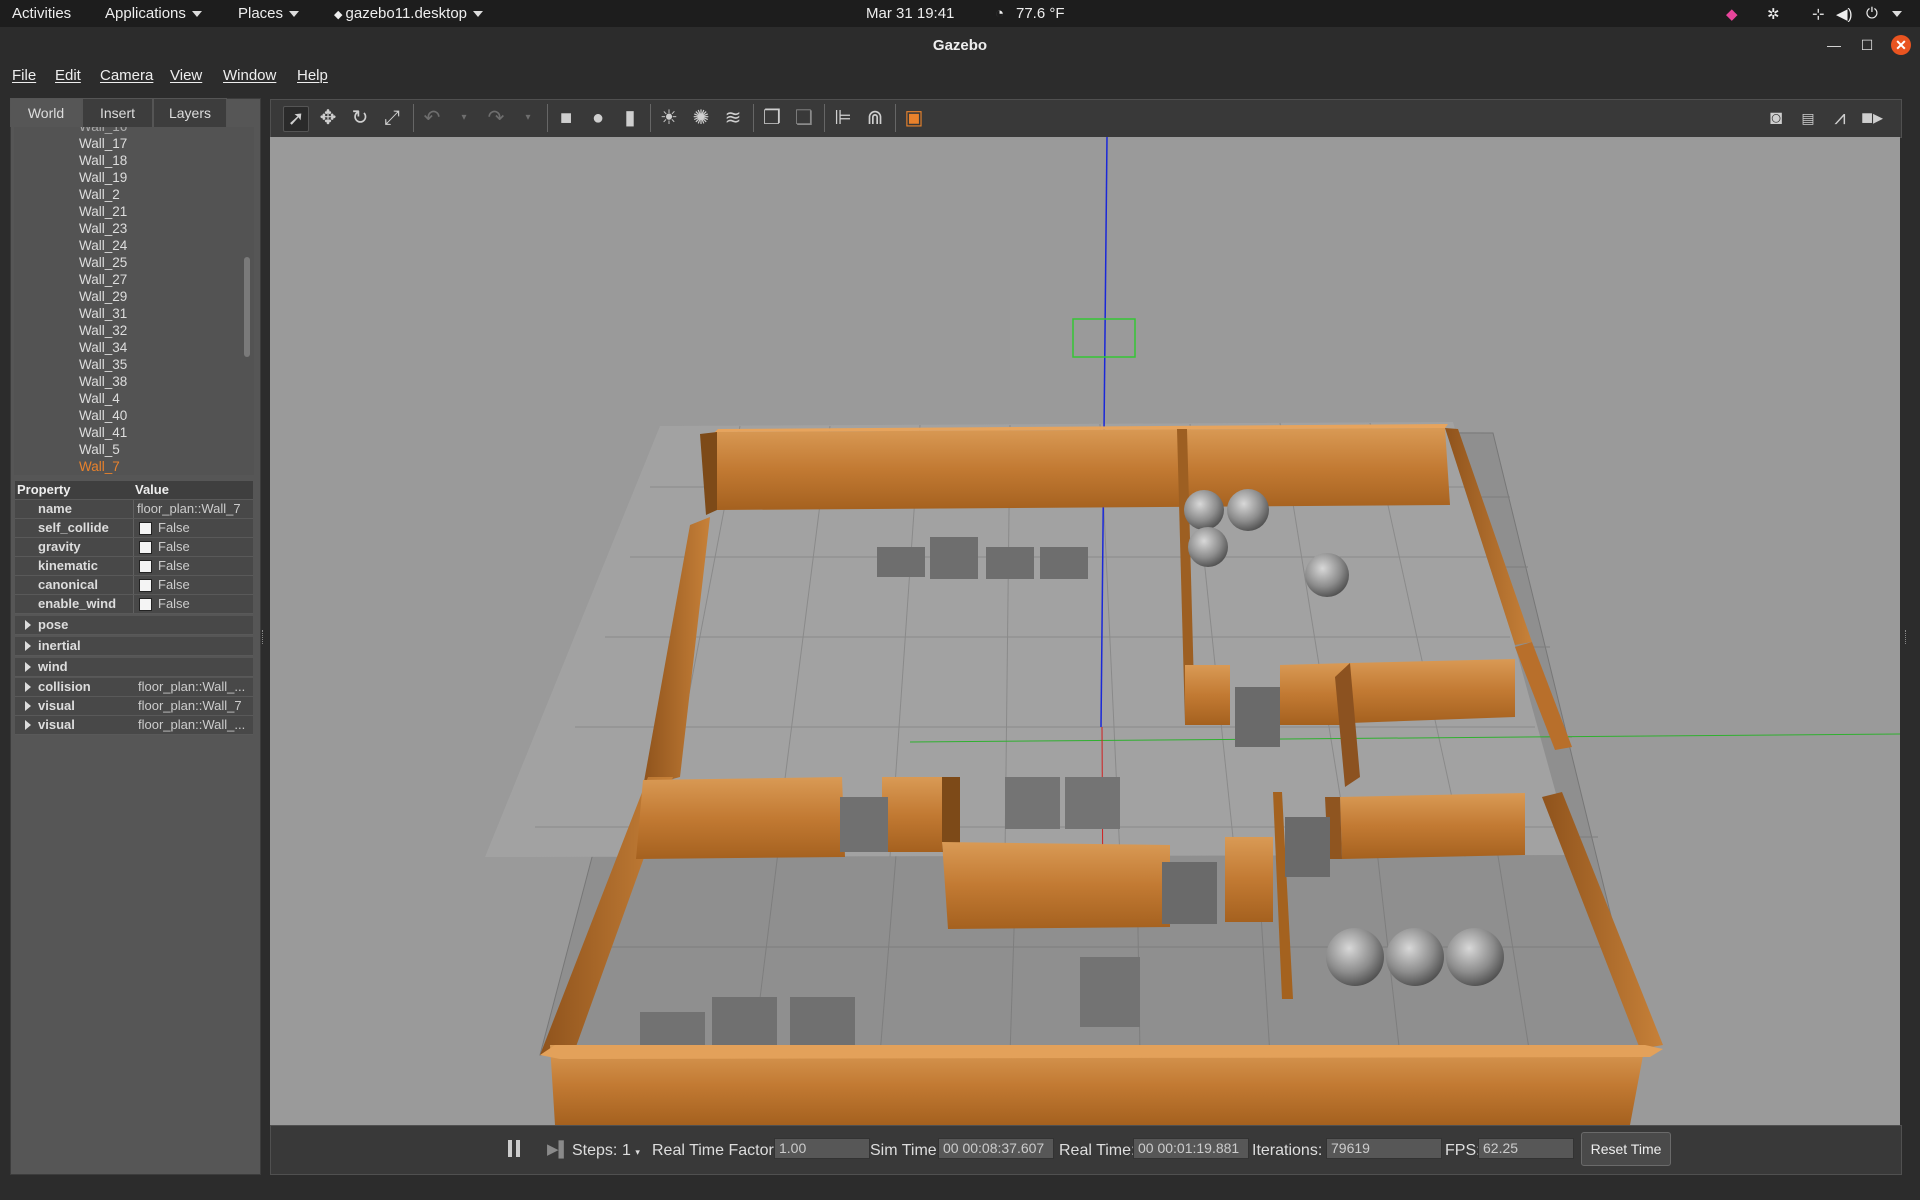  Describe the element at coordinates (126, 75) in the screenshot. I see `menu-camera: Camera` at that location.